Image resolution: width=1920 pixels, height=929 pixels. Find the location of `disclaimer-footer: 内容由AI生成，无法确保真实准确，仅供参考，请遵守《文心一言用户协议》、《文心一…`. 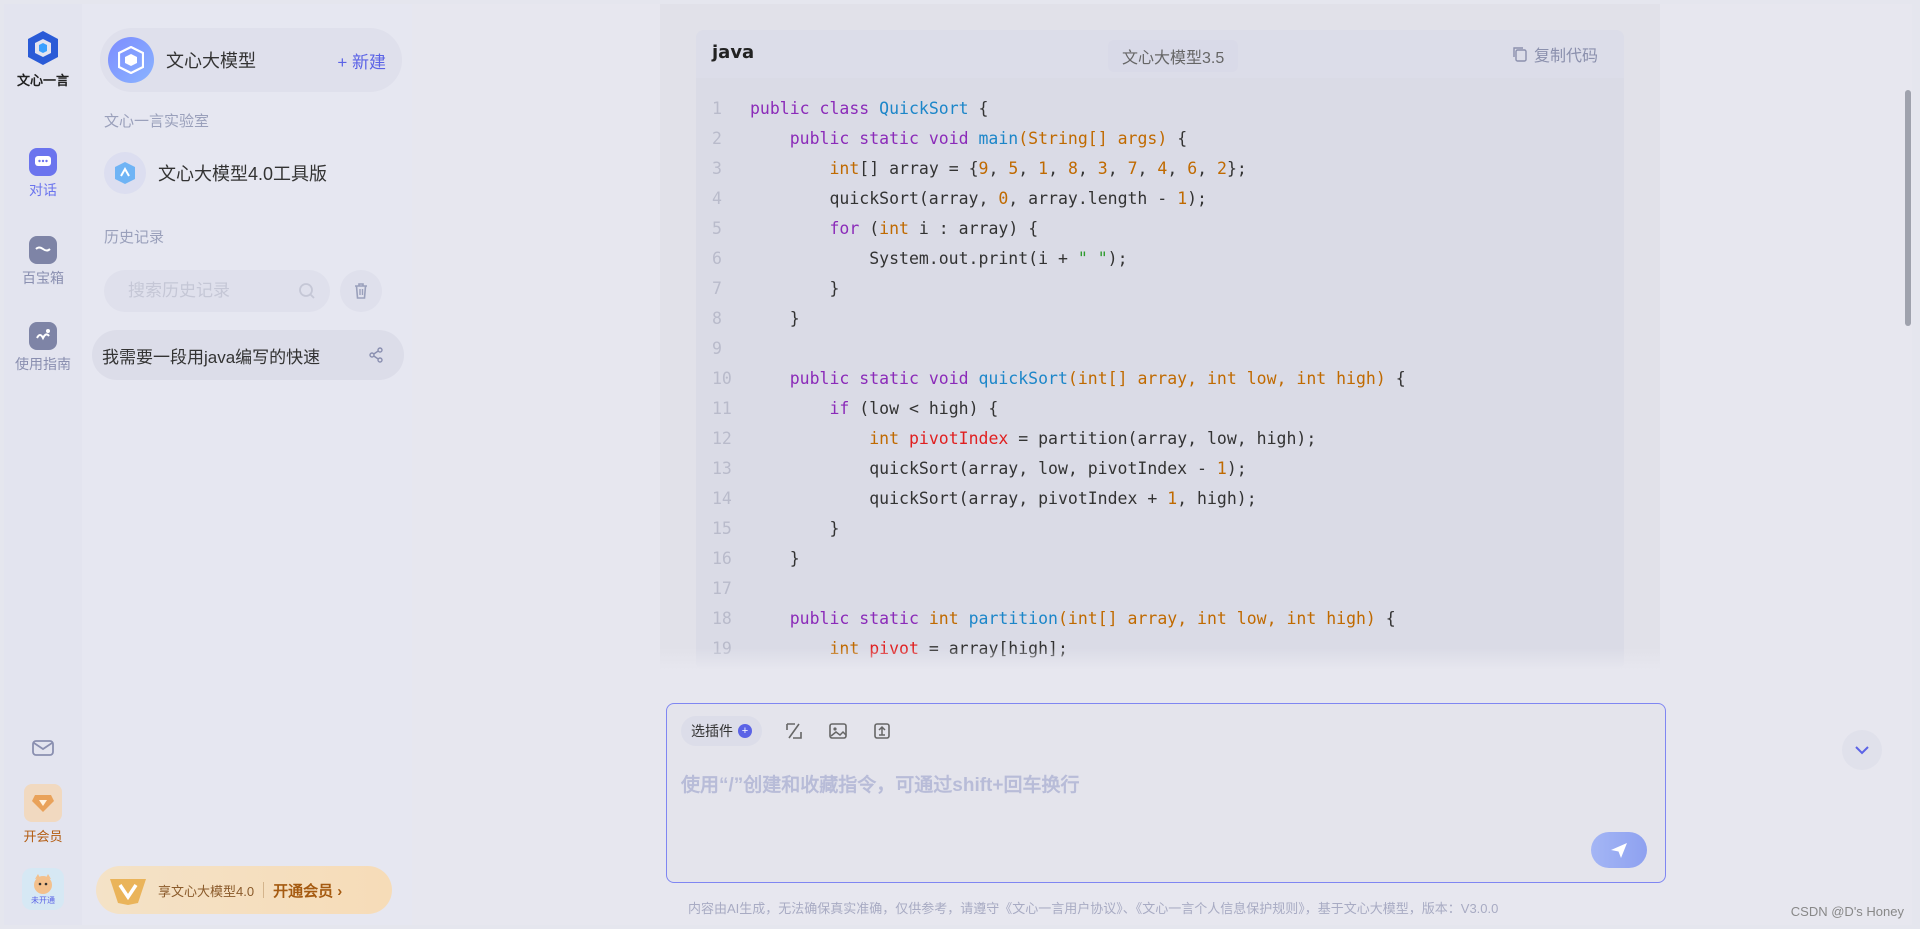

disclaimer-footer: 内容由AI生成，无法确保真实准确，仅供参考，请遵守《文心一言用户协议》、《文心一… is located at coordinates (1093, 908).